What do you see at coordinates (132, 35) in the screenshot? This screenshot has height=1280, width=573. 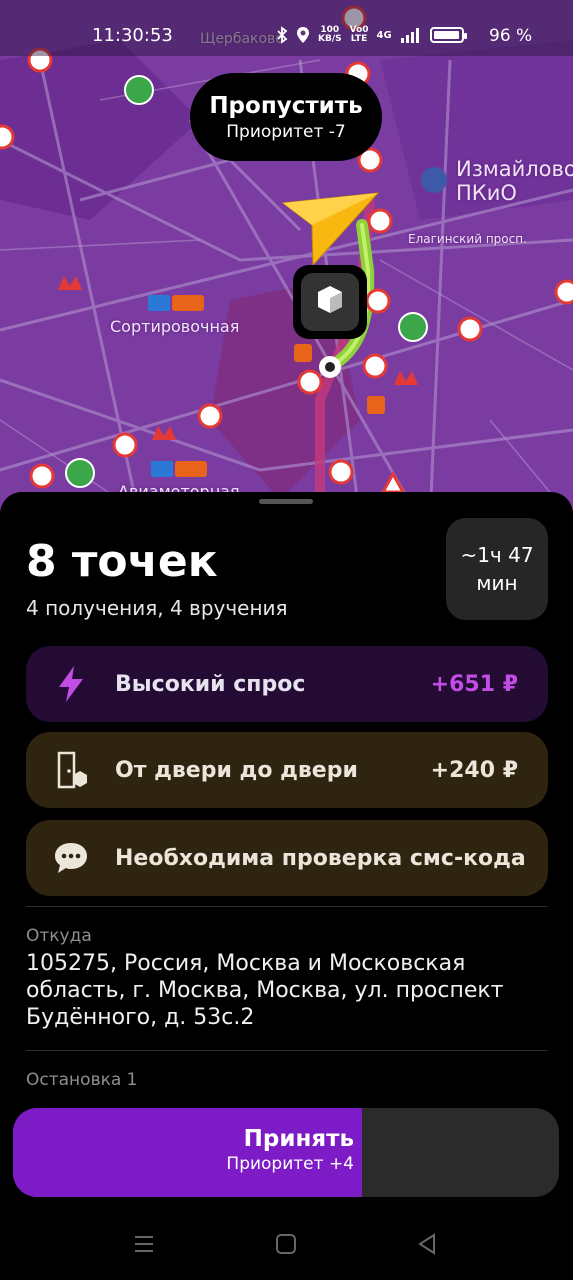 I see `status-time: 11:30:53` at bounding box center [132, 35].